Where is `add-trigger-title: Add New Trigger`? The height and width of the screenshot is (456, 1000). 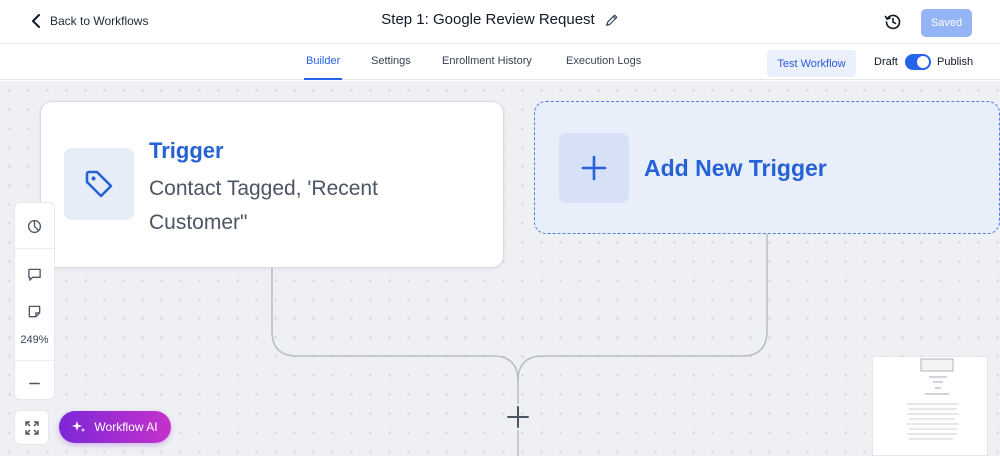 add-trigger-title: Add New Trigger is located at coordinates (735, 168).